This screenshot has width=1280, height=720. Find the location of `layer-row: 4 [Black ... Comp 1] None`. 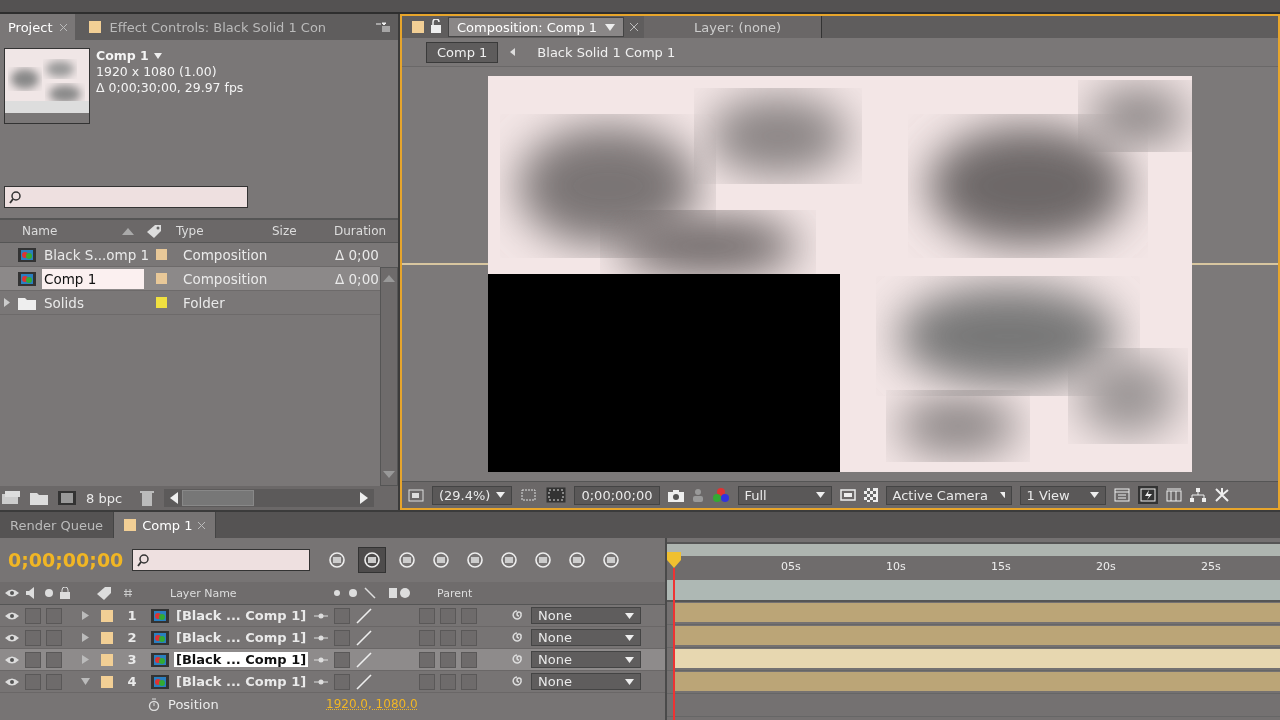

layer-row: 4 [Black ... Comp 1] None is located at coordinates (332, 682).